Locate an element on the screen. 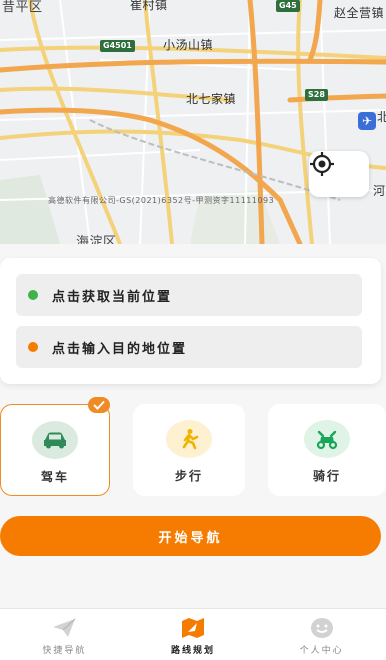 This screenshot has height=660, width=386. current-location-label: 点击获取当前位置 is located at coordinates (112, 297).